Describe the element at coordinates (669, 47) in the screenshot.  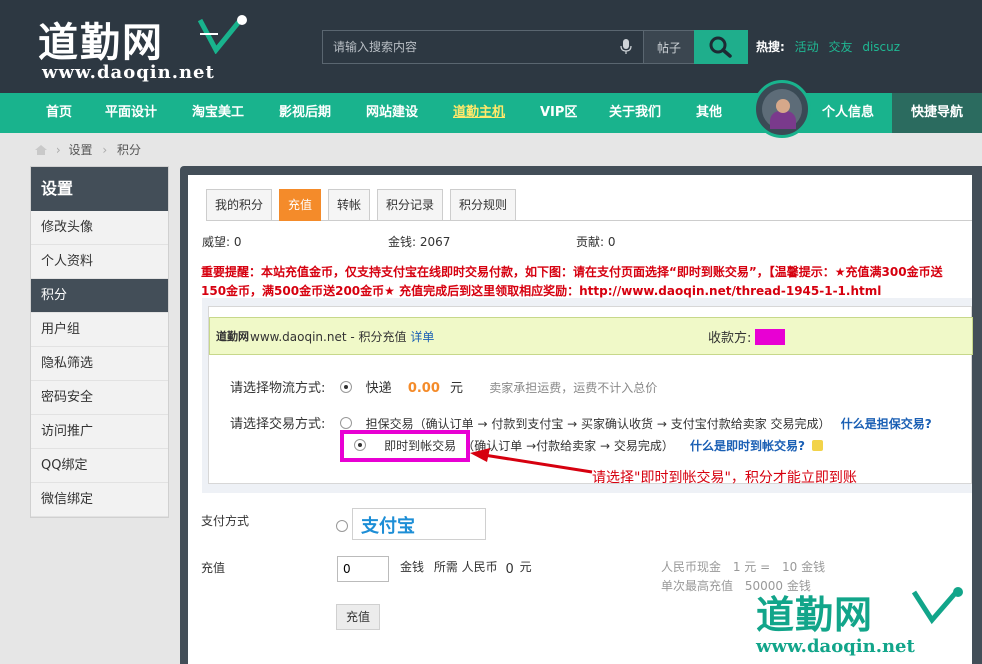
I see `search-scope-select: 帖子` at that location.